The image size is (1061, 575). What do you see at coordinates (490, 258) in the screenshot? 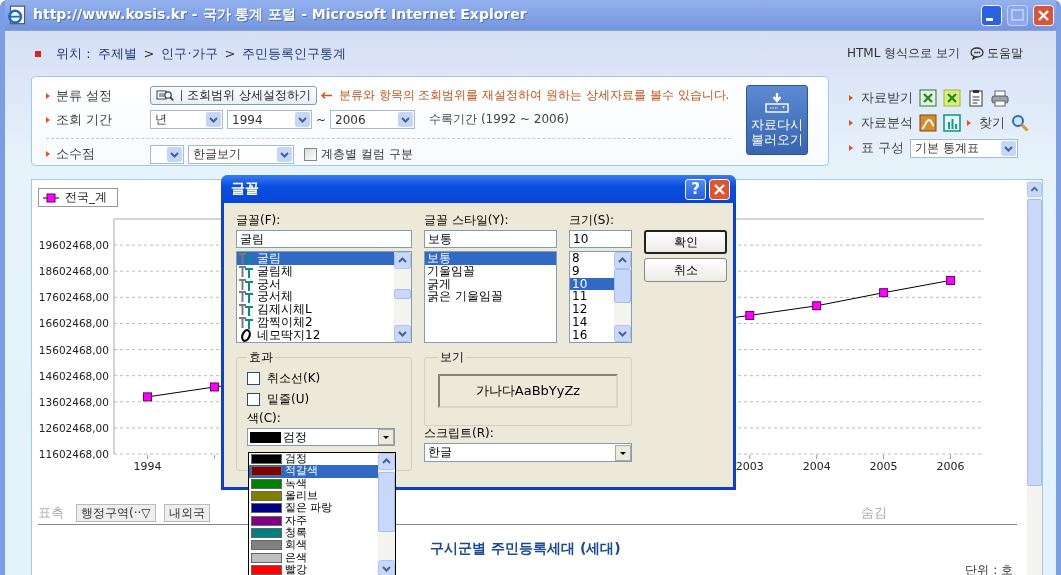
I see `list-item: 보통` at bounding box center [490, 258].